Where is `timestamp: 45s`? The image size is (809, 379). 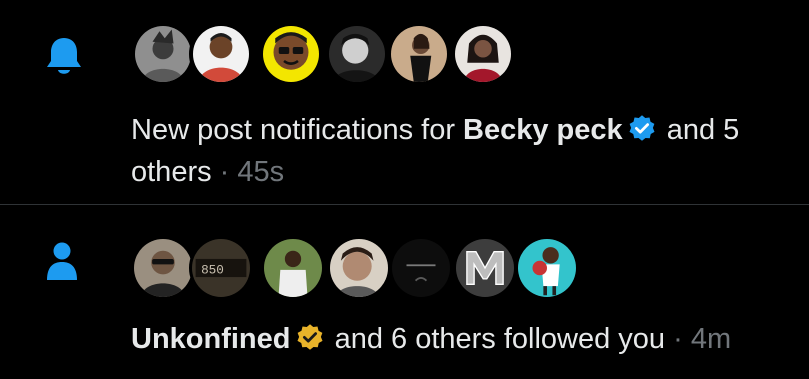 timestamp: 45s is located at coordinates (261, 172).